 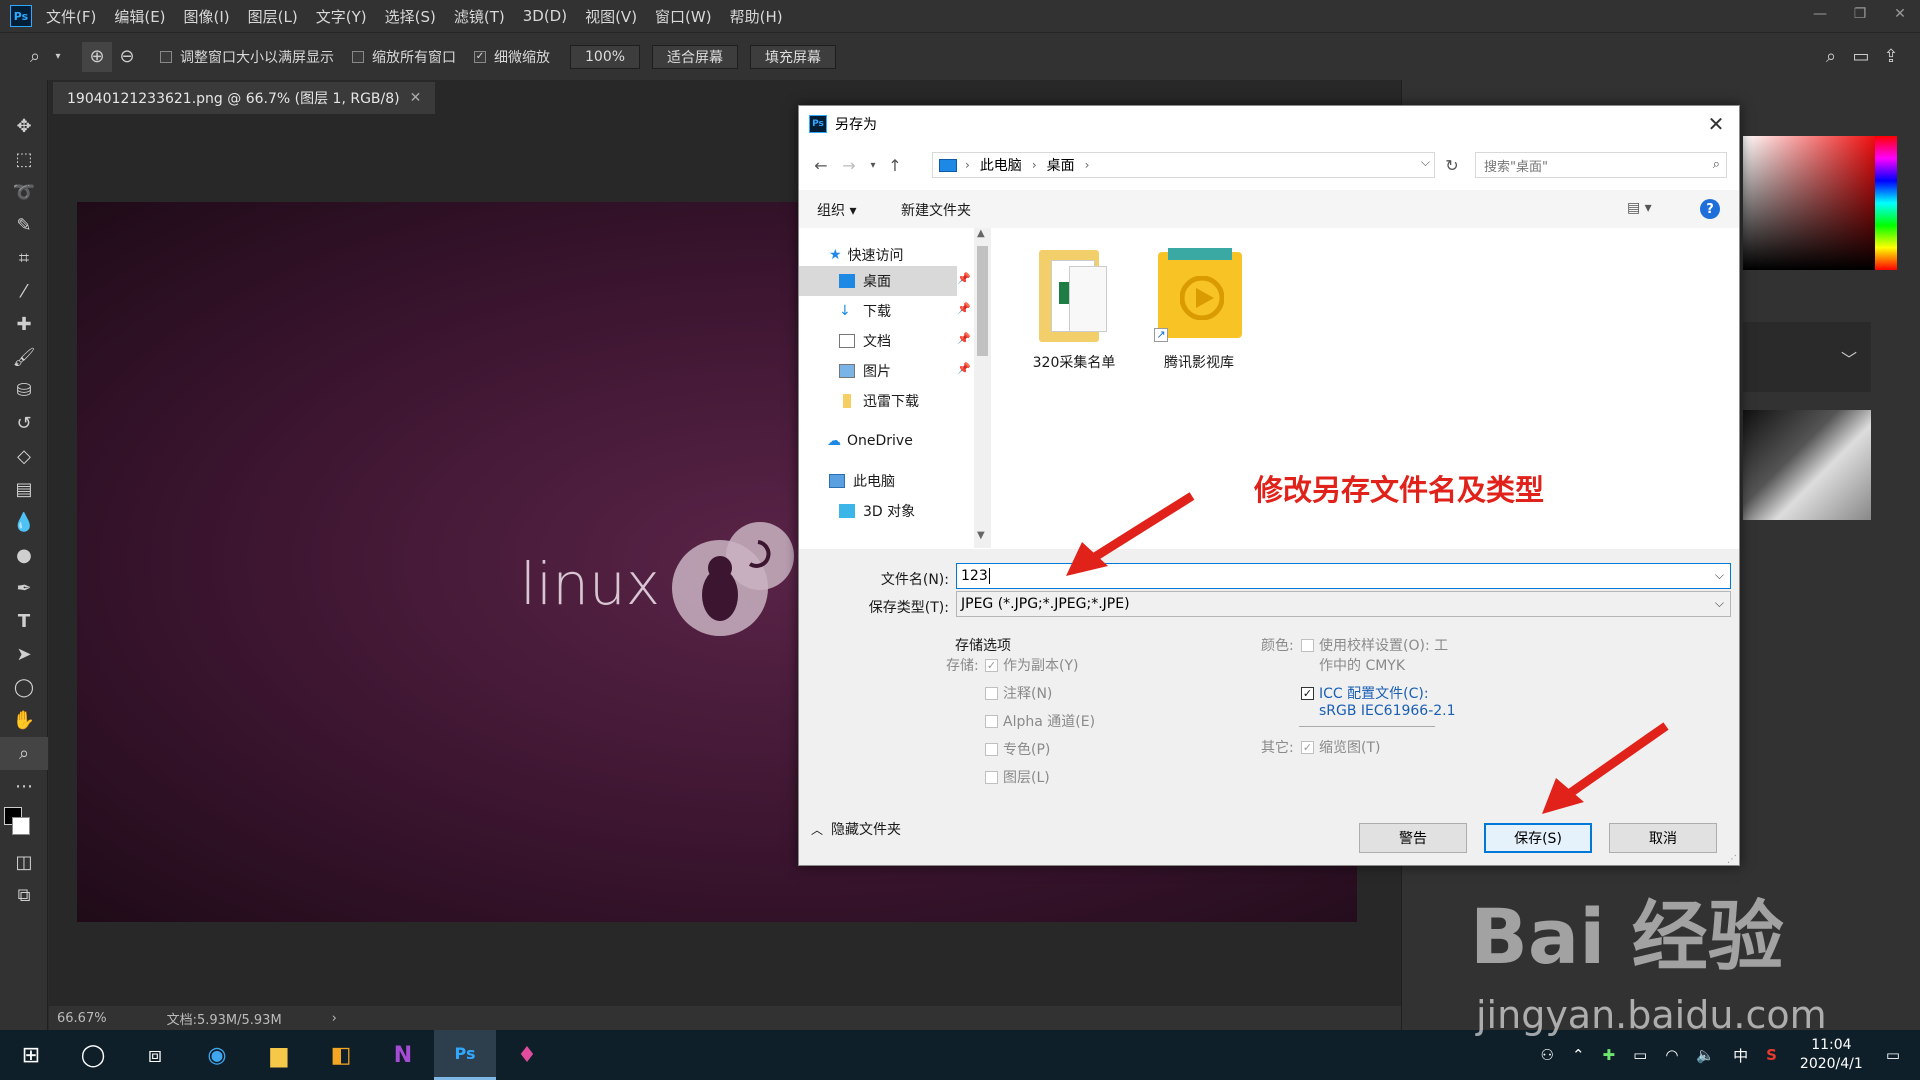 I want to click on up-arrow-icon: ↑, so click(x=895, y=165).